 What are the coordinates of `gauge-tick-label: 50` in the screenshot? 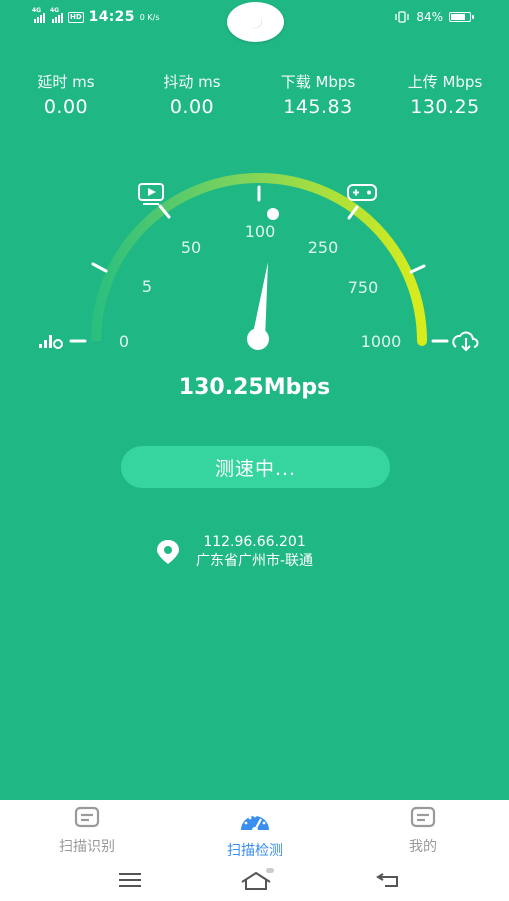 It's located at (191, 247).